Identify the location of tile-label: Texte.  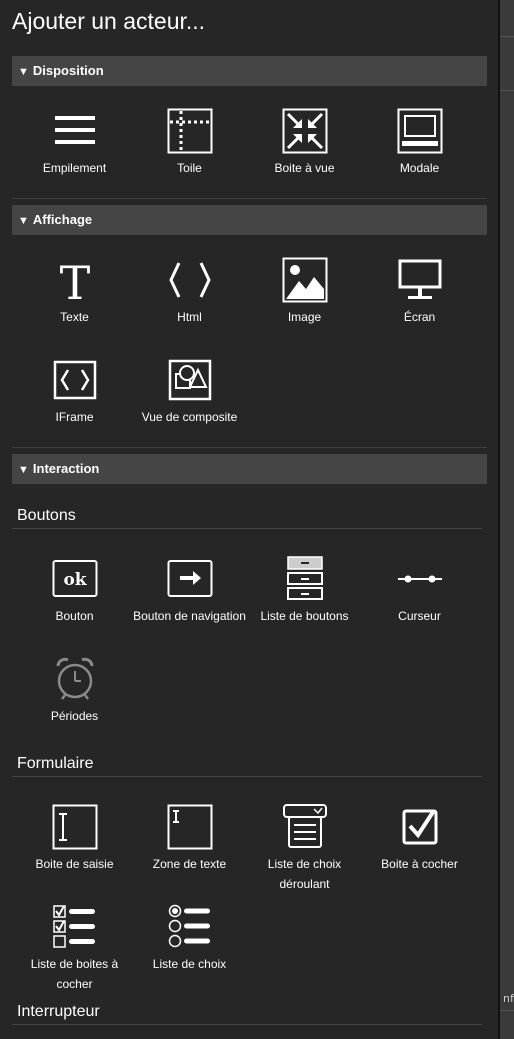
(74, 317).